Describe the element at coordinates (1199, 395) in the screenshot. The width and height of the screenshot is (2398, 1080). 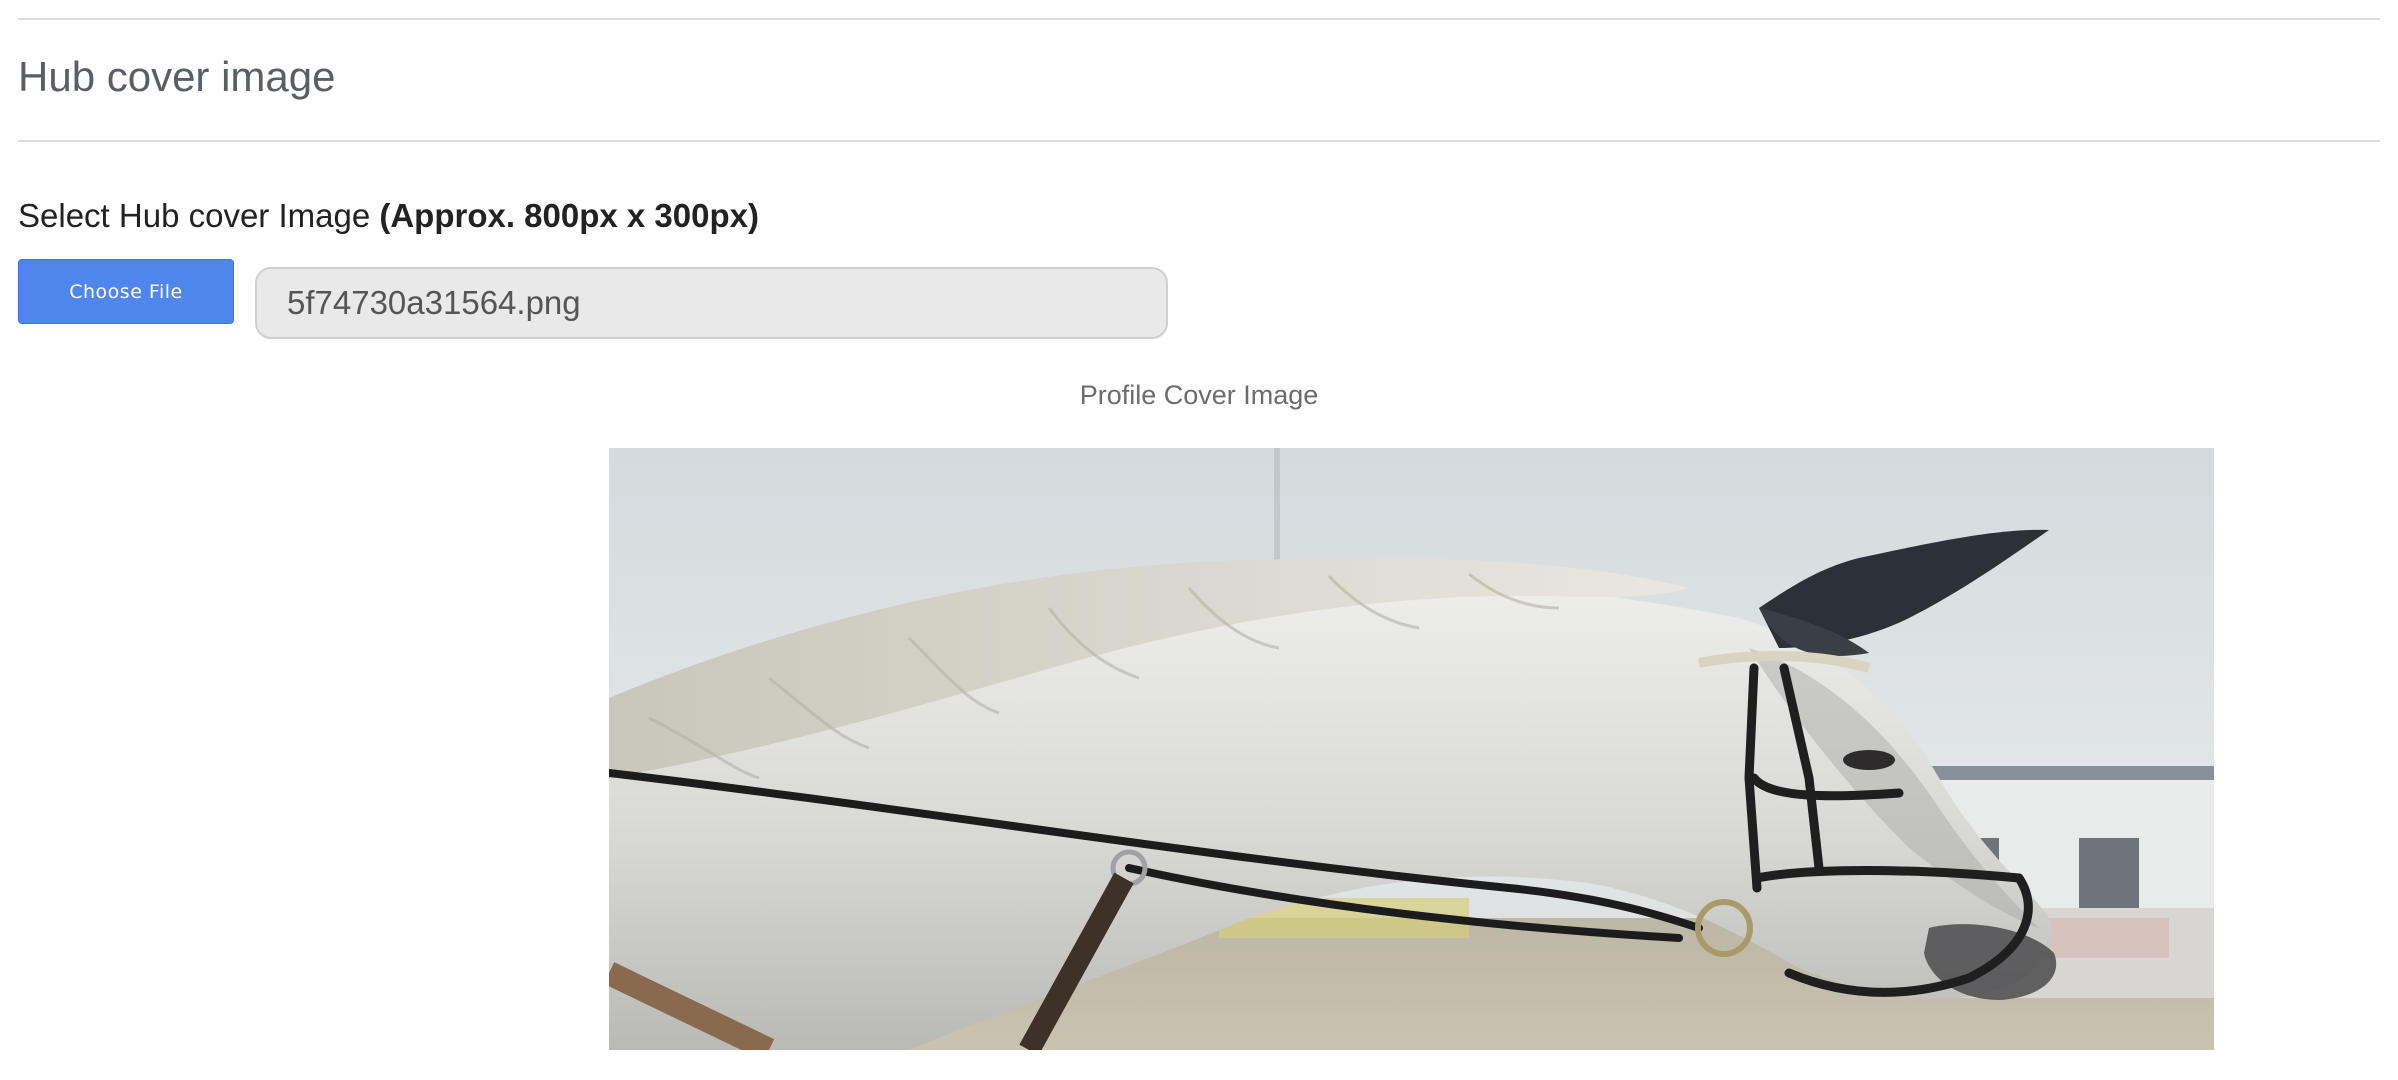
I see `cover-image-caption: Profile Cover Image` at that location.